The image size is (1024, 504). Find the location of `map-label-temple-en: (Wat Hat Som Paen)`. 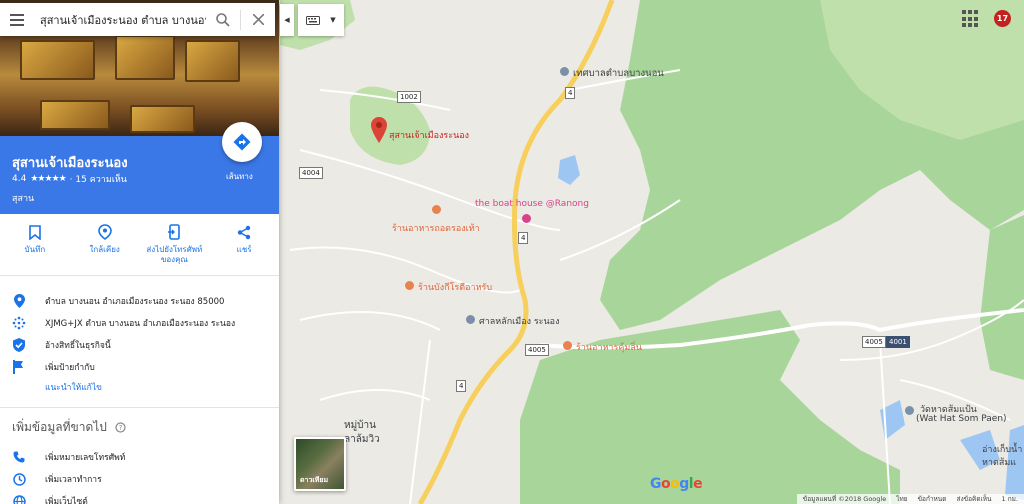

map-label-temple-en: (Wat Hat Som Paen) is located at coordinates (961, 419).